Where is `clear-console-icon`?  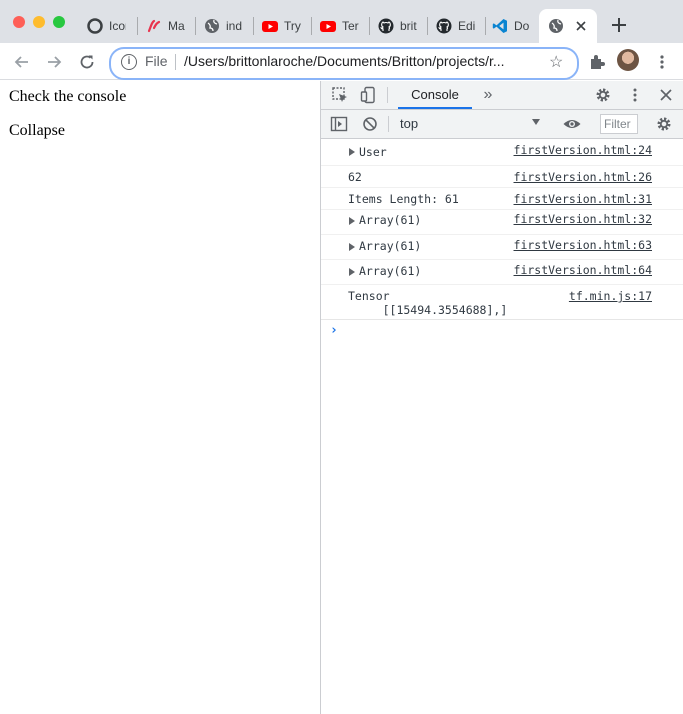 clear-console-icon is located at coordinates (370, 124).